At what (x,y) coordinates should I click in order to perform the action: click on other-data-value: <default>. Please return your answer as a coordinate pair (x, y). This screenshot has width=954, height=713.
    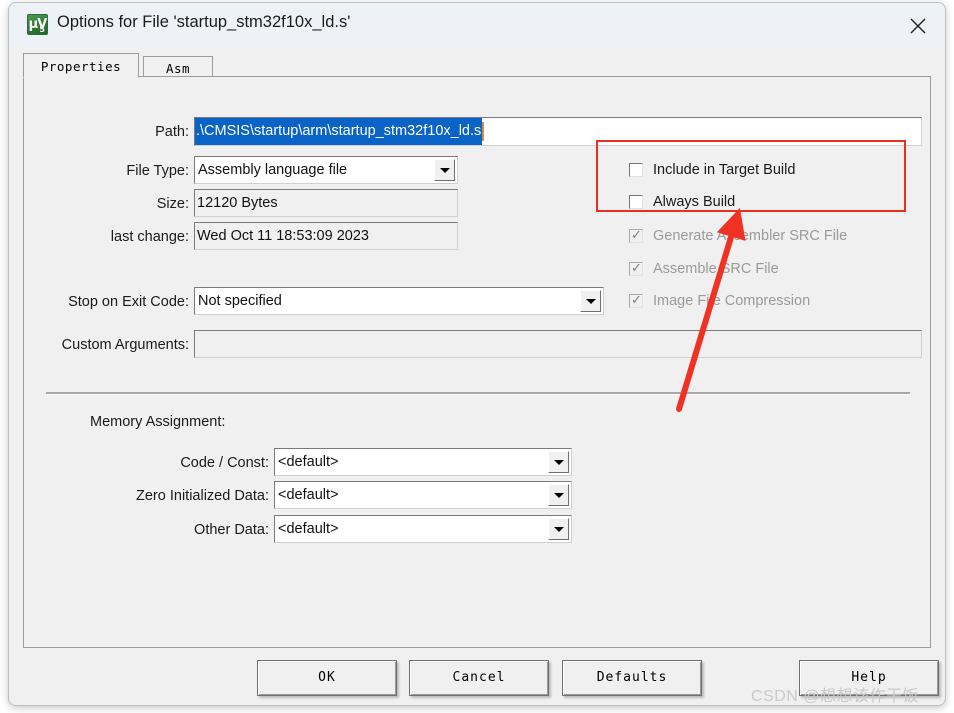
    Looking at the image, I should click on (308, 529).